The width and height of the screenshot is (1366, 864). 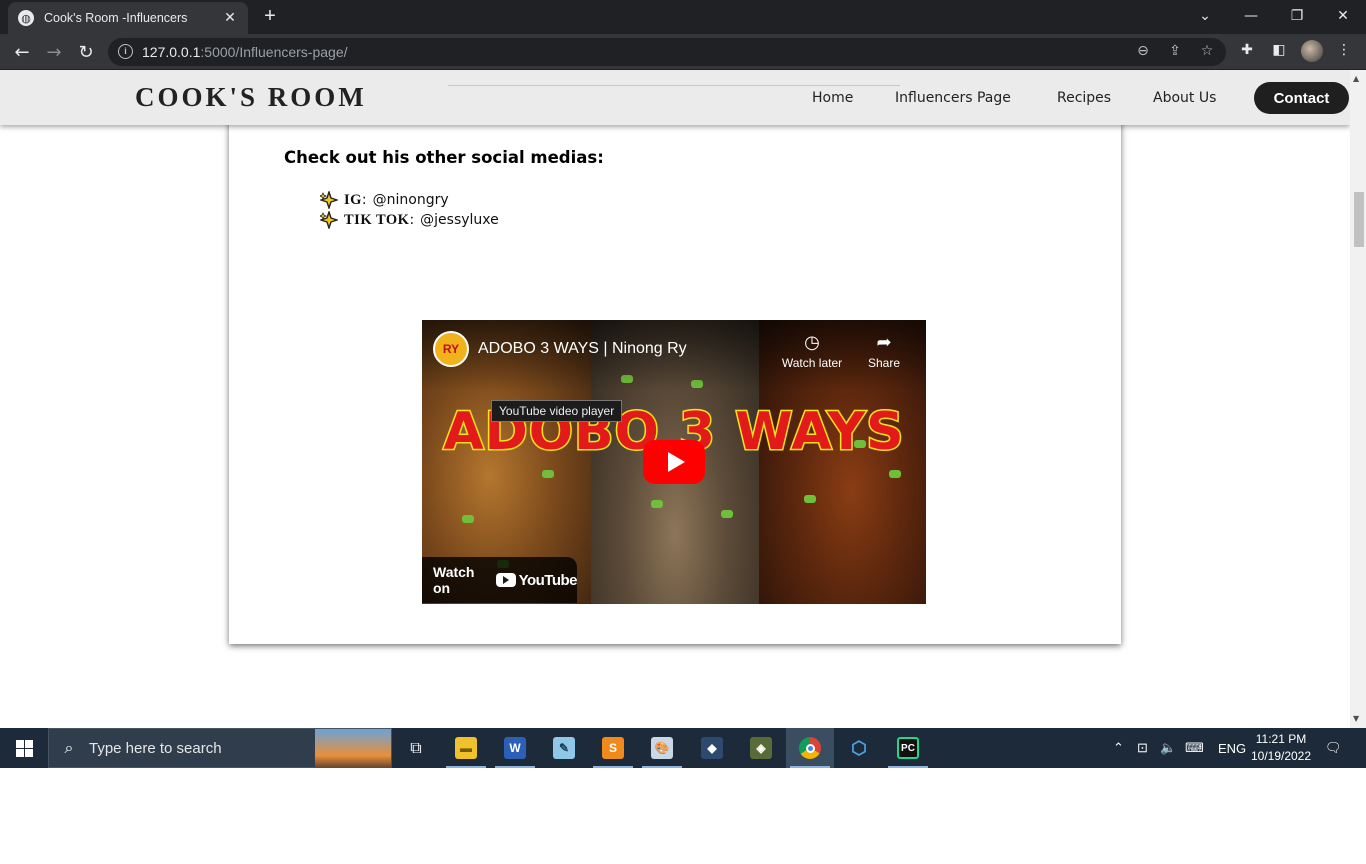 I want to click on globe-icon: ◍, so click(x=26, y=18).